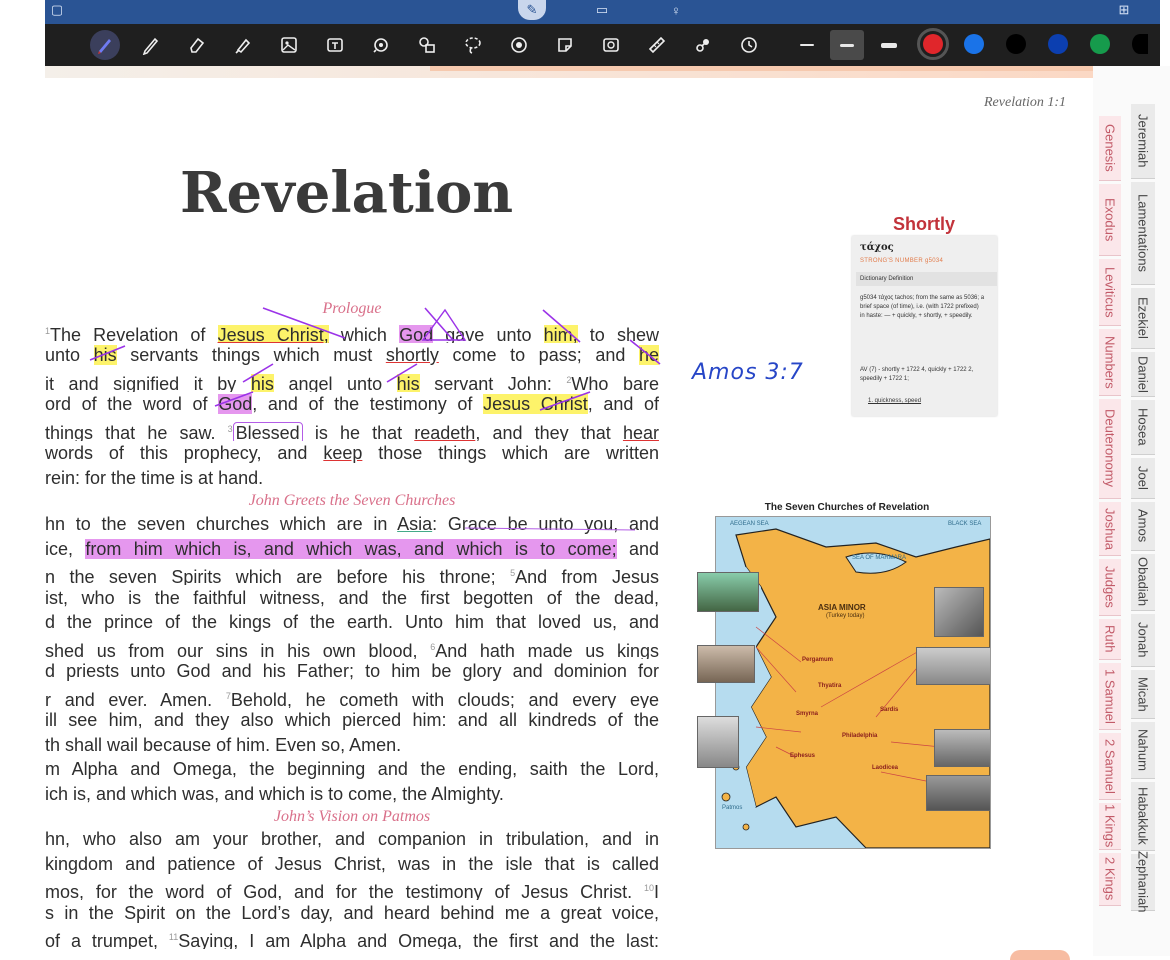 The width and height of the screenshot is (1170, 960). Describe the element at coordinates (807, 714) in the screenshot. I see `city-smyrna: Smyrna` at that location.